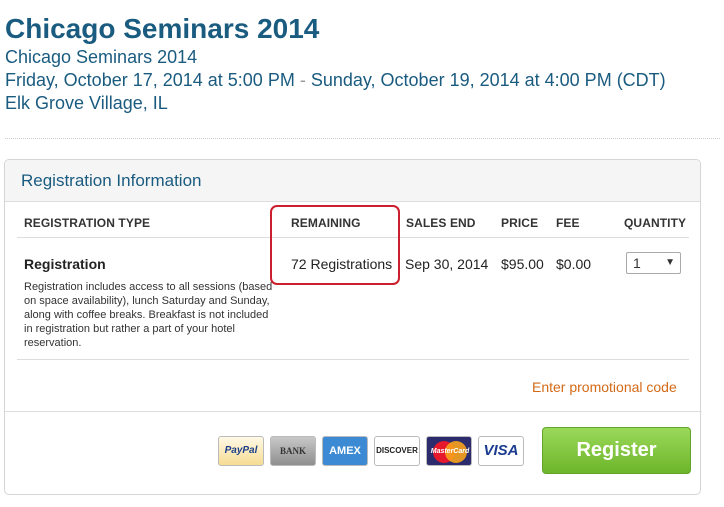 Image resolution: width=724 pixels, height=507 pixels. Describe the element at coordinates (604, 387) in the screenshot. I see `promo-code-link: Enter promotional code` at that location.